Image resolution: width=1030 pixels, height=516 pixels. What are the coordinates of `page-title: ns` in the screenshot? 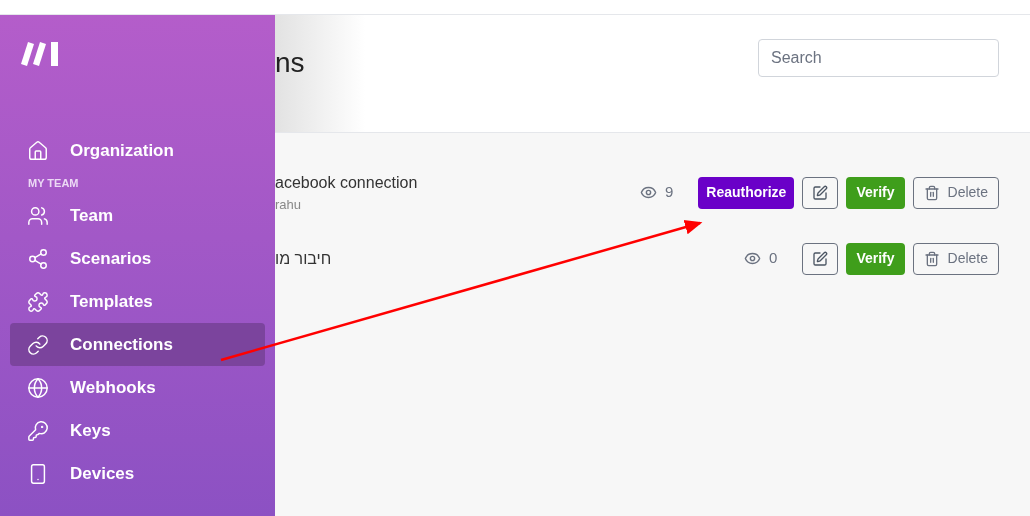 It's located at (290, 63).